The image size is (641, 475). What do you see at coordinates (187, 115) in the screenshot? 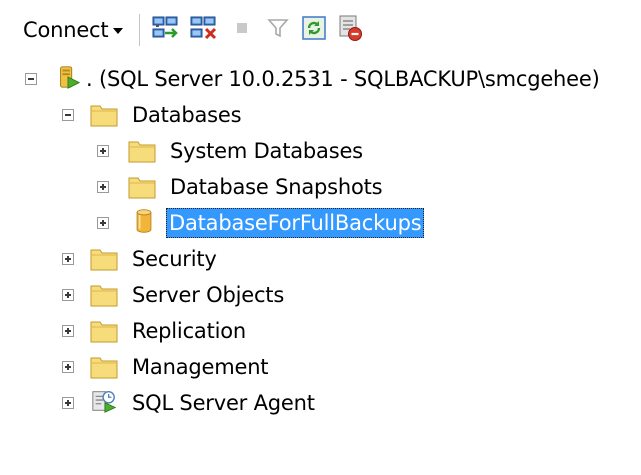
I see `tree-node-label: Databases` at bounding box center [187, 115].